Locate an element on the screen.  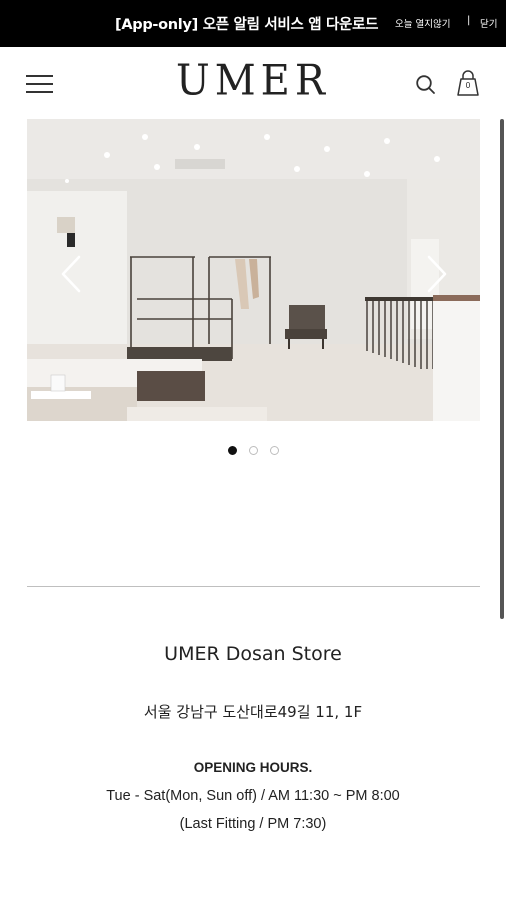
slider-pagination is located at coordinates (256, 452).